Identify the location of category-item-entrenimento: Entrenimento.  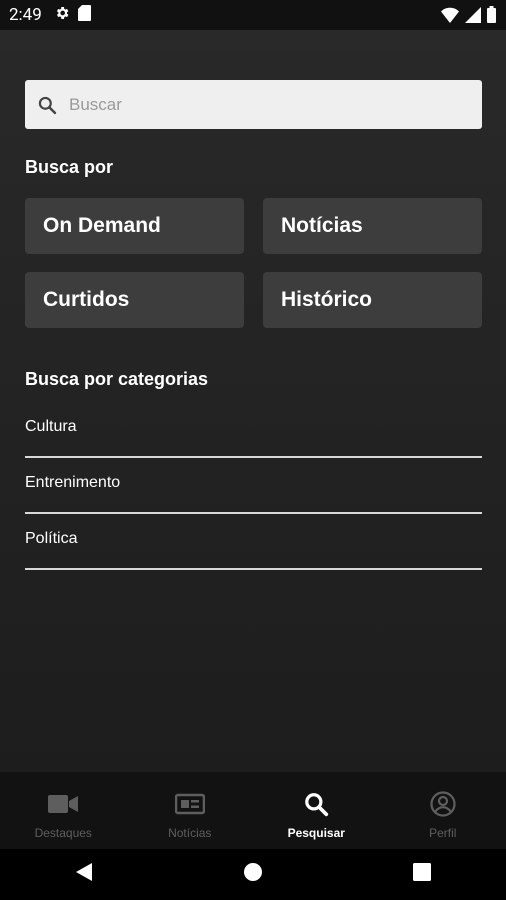
(253, 494).